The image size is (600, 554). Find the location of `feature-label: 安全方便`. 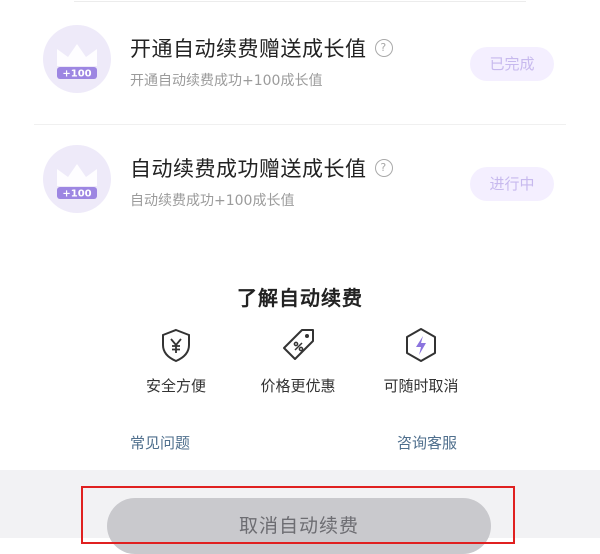

feature-label: 安全方便 is located at coordinates (175, 386).